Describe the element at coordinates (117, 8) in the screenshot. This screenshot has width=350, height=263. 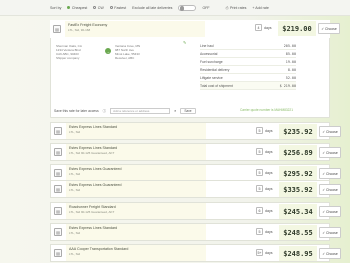
I see `sort-option-fastest: Fastest` at that location.